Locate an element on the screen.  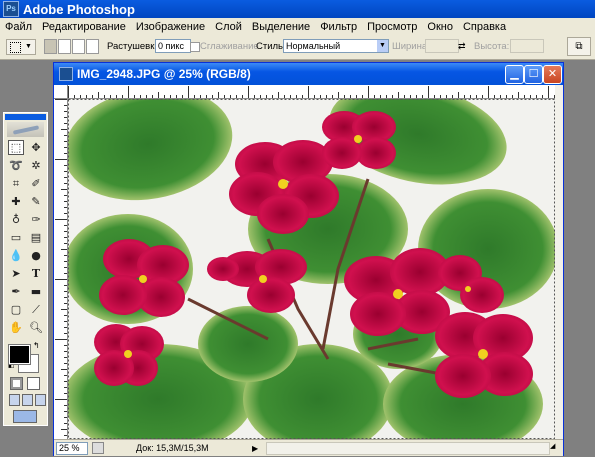
height-label: Высота: is located at coordinates (492, 46).